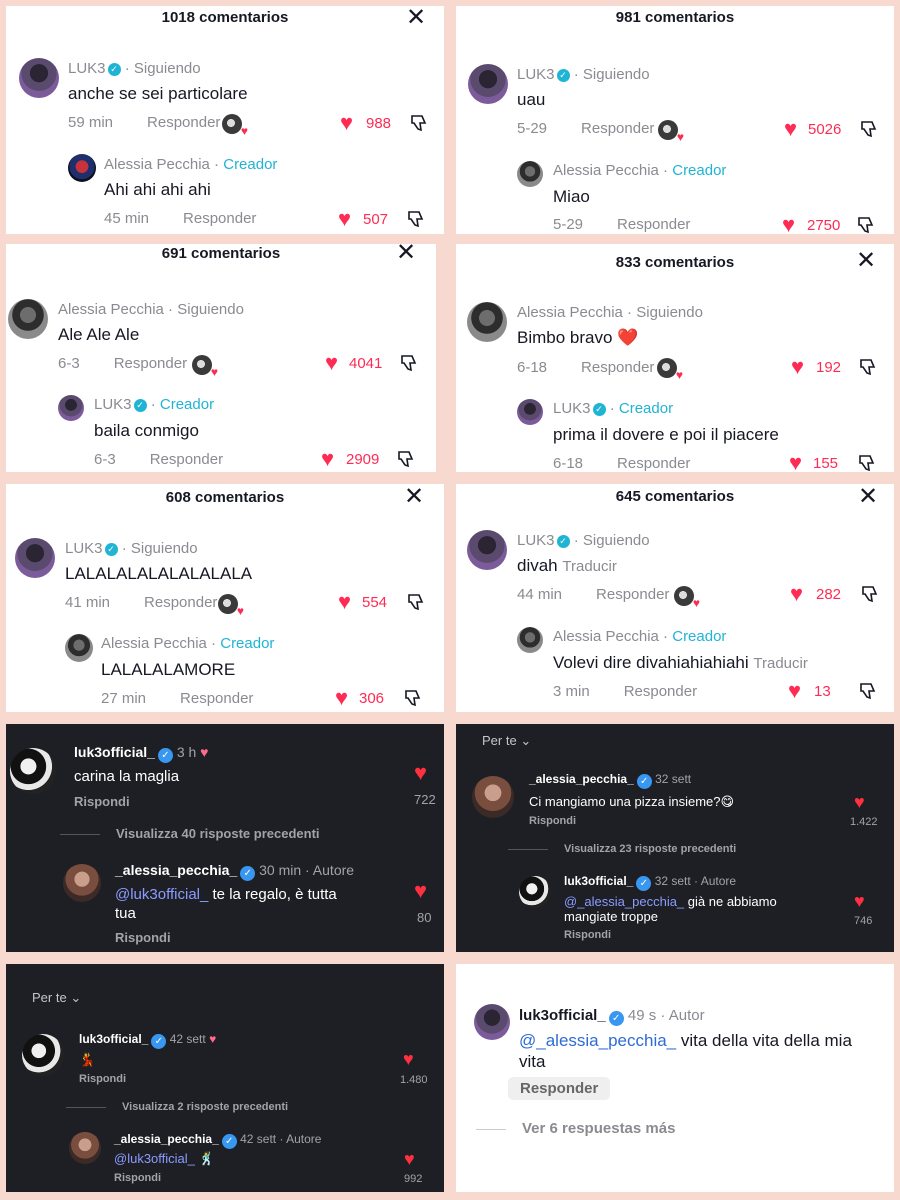  What do you see at coordinates (575, 1128) in the screenshot?
I see `view-more-replies: Ver 6 respuestas más` at bounding box center [575, 1128].